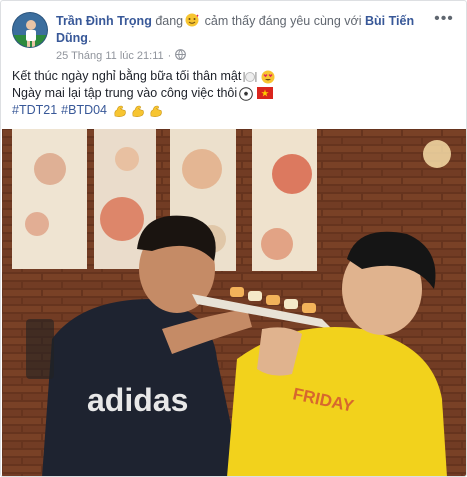  What do you see at coordinates (250, 77) in the screenshot?
I see `fork-and-knife-with-plate-icon` at bounding box center [250, 77].